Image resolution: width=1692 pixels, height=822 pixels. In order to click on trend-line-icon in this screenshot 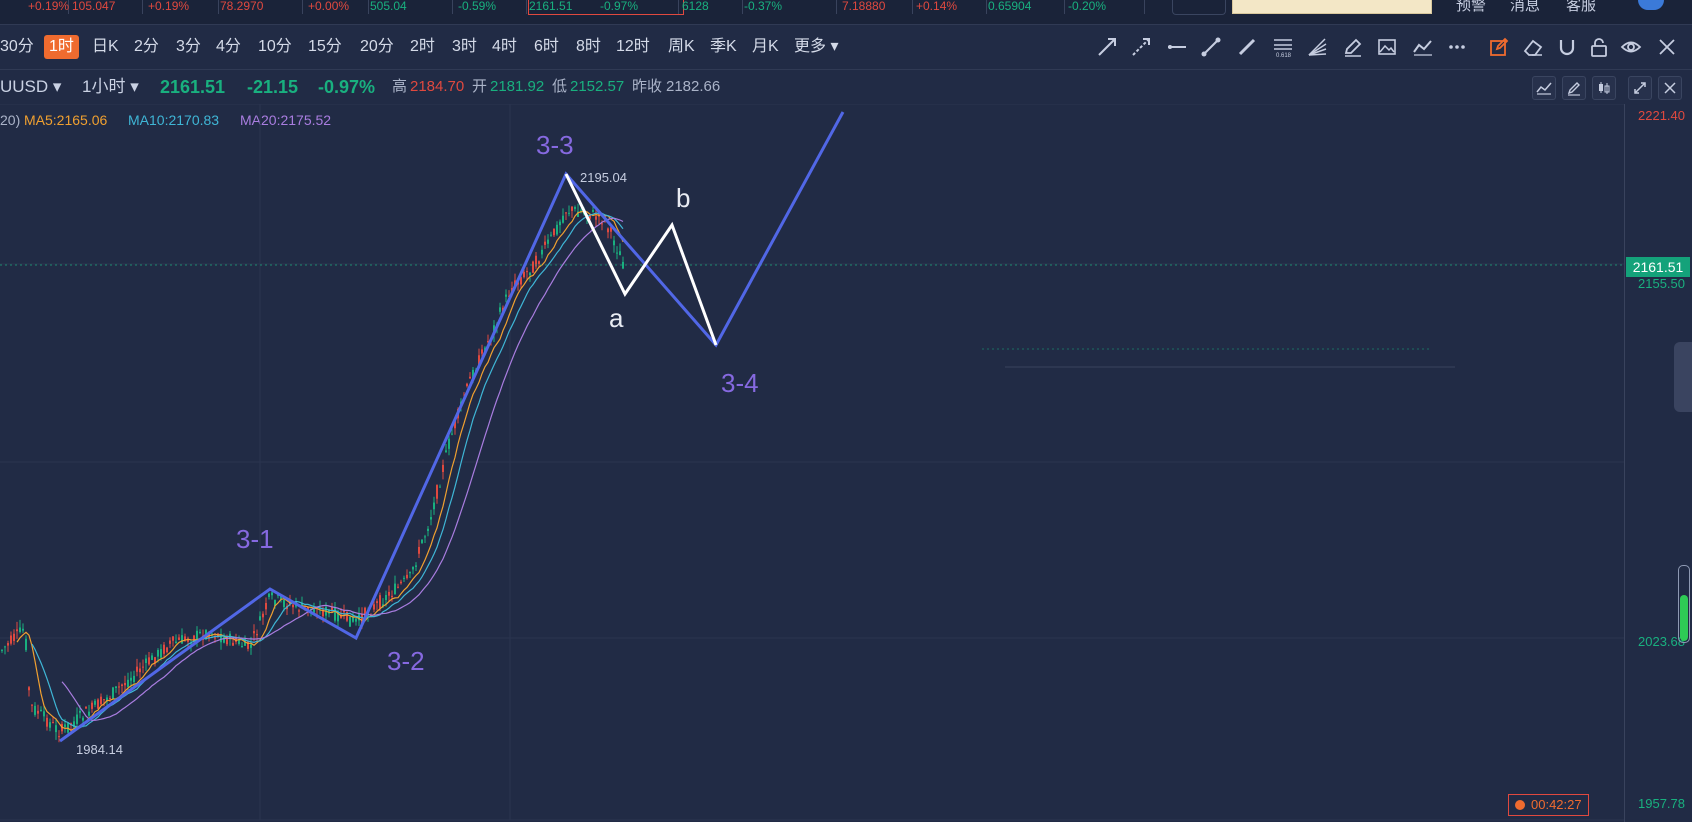, I will do `click(1211, 47)`.